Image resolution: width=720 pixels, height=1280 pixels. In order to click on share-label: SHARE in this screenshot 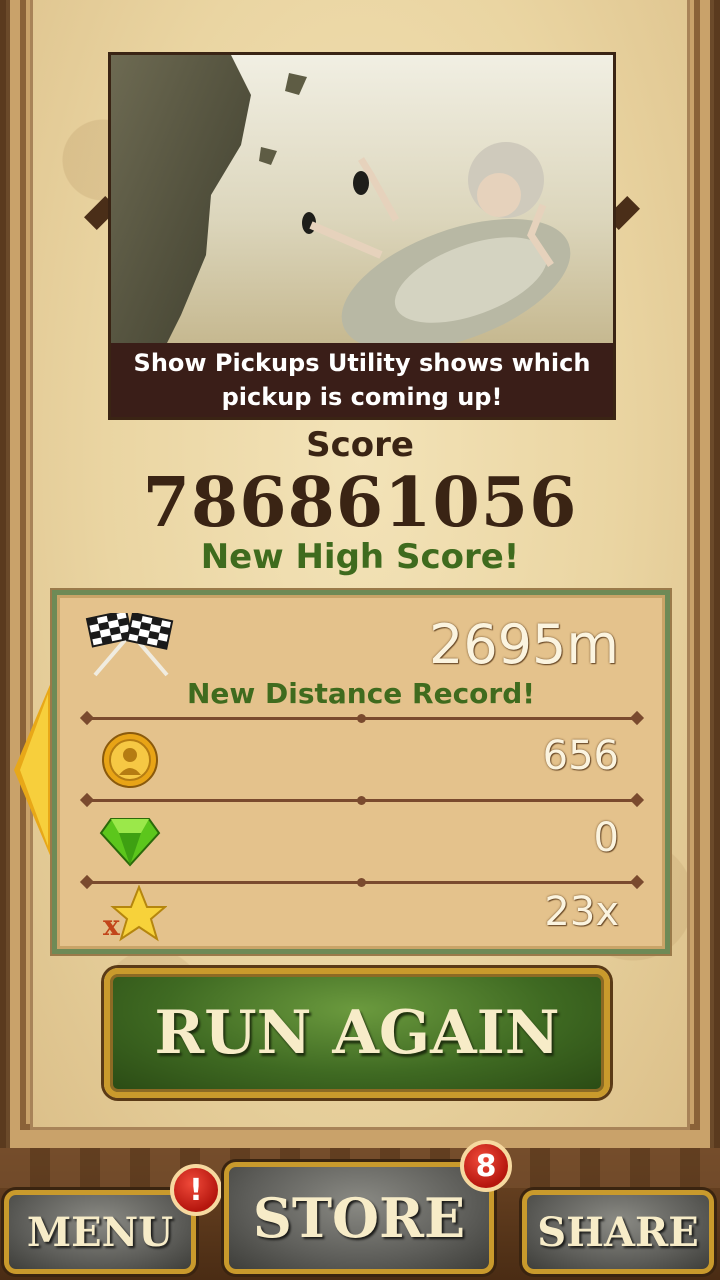, I will do `click(618, 1232)`.